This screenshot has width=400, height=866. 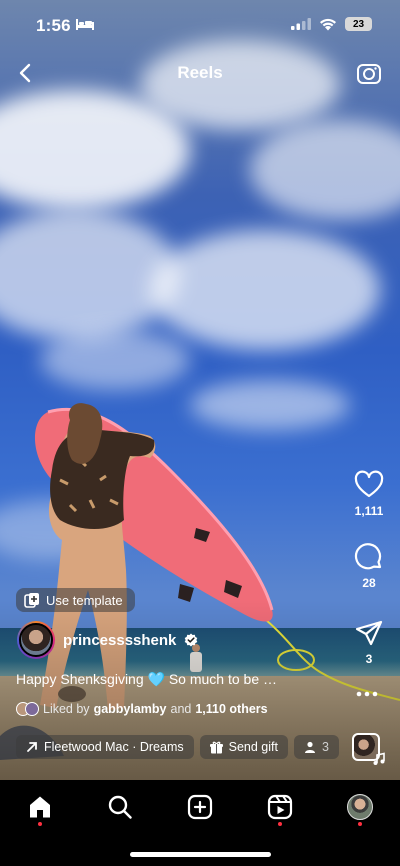 What do you see at coordinates (369, 633) in the screenshot?
I see `share-icon` at bounding box center [369, 633].